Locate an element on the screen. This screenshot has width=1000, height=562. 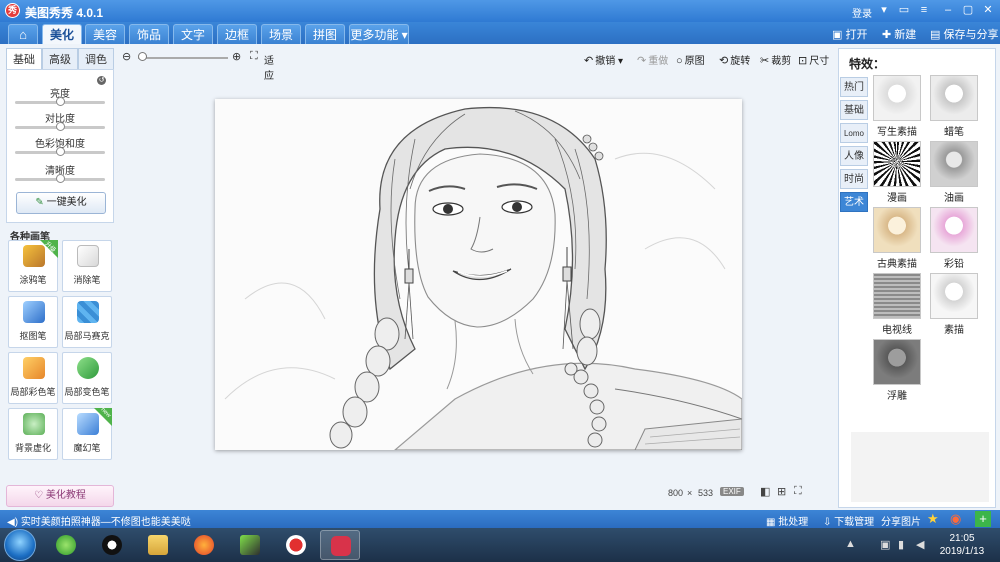
tab-text: 文字 is located at coordinates (193, 34).